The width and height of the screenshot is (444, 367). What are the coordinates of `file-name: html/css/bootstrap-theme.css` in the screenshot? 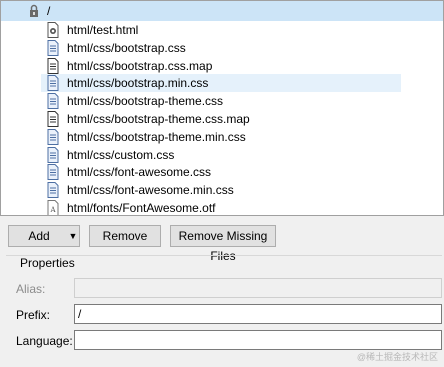 It's located at (145, 101).